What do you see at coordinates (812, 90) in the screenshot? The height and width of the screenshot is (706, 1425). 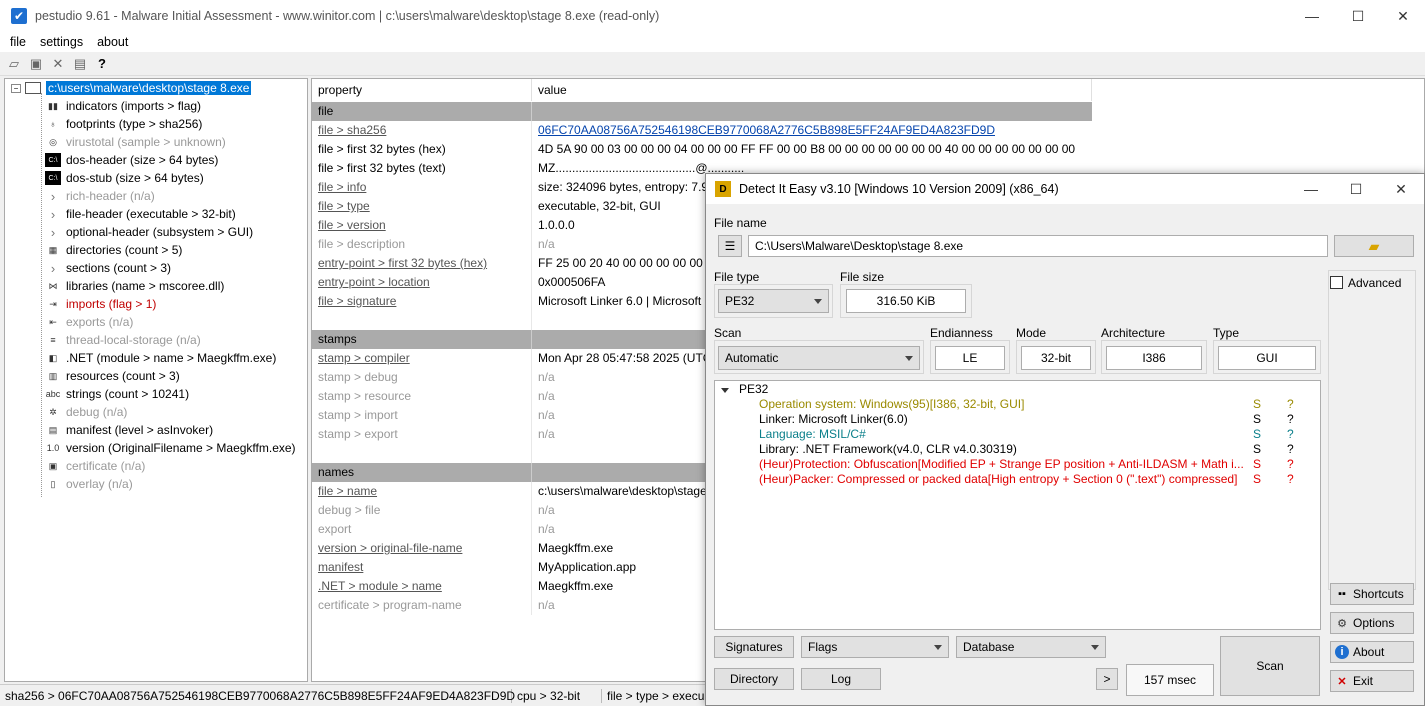 I see `column-header-value: value` at bounding box center [812, 90].